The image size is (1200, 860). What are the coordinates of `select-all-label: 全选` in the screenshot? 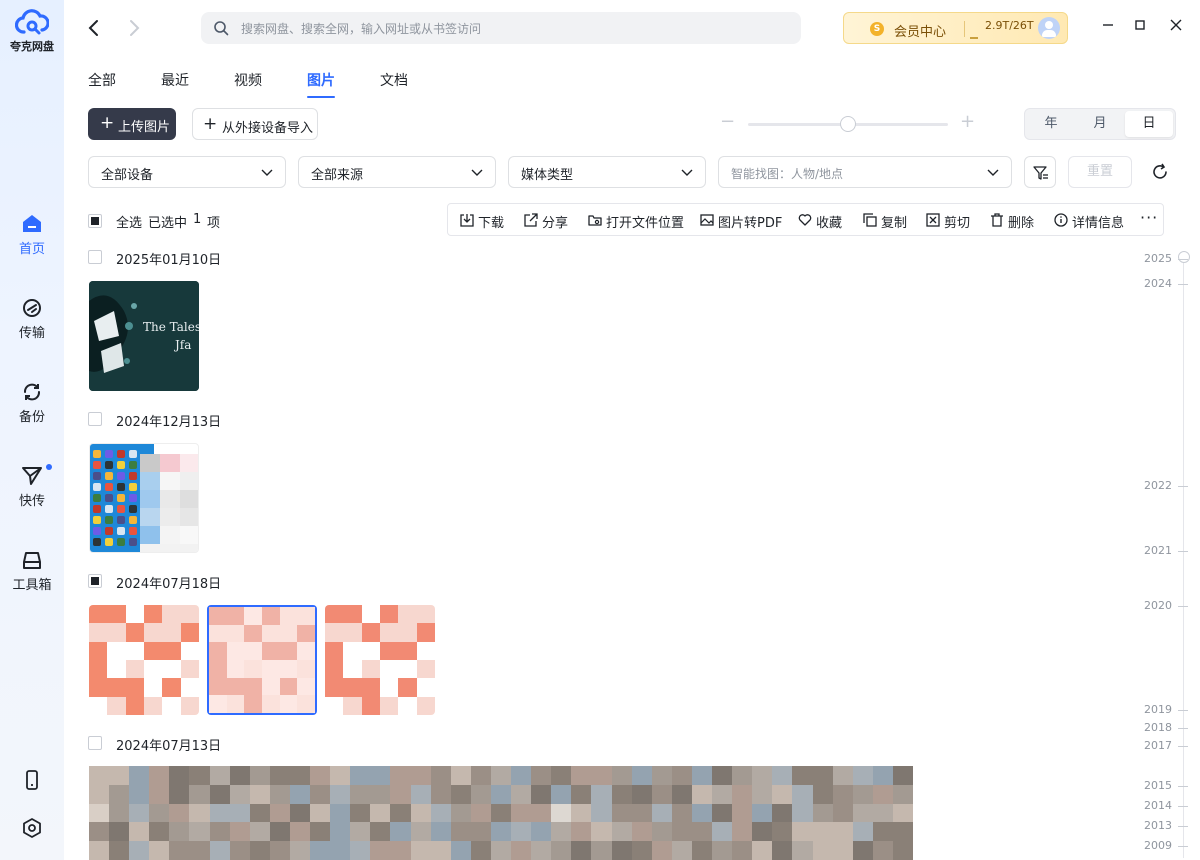 It's located at (129, 221).